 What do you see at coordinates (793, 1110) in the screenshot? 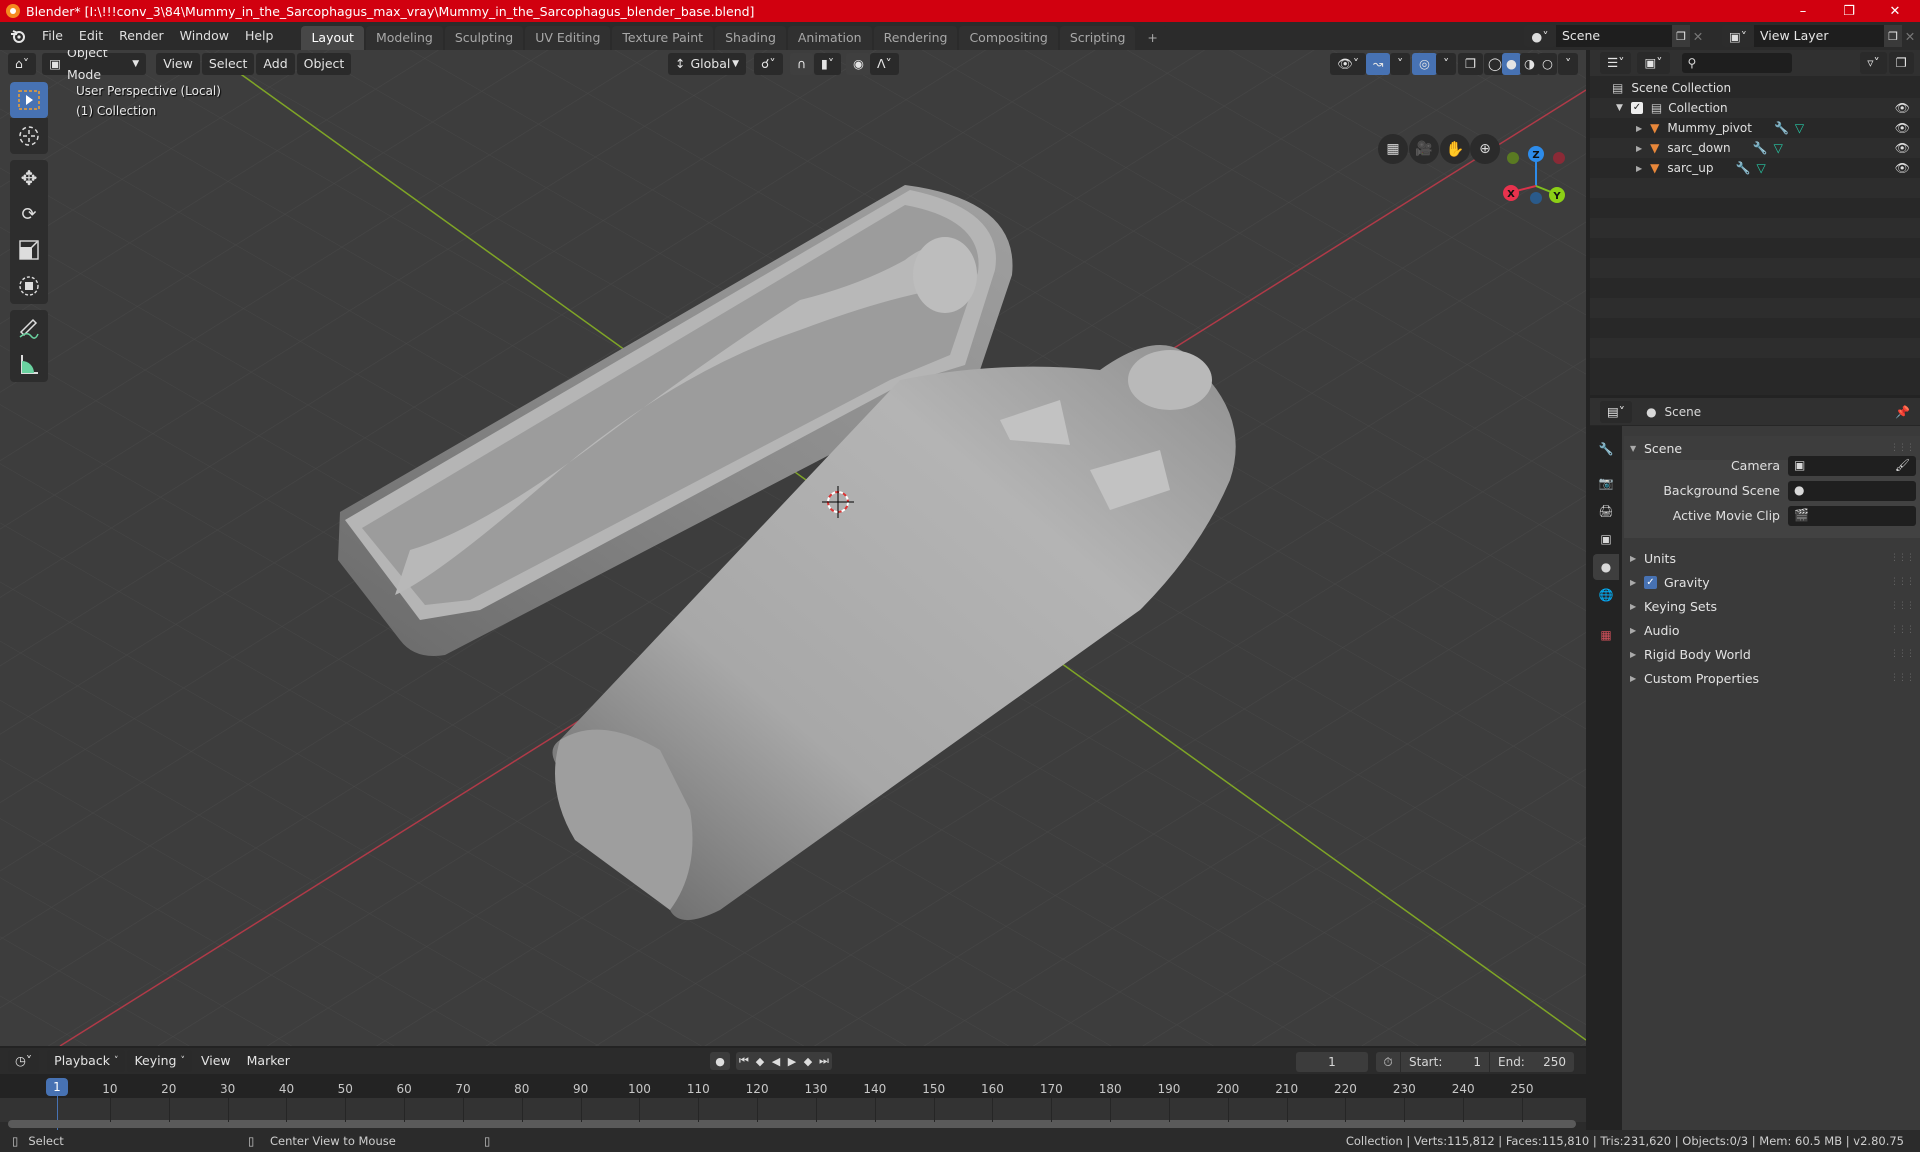
I see `keyframe-area` at bounding box center [793, 1110].